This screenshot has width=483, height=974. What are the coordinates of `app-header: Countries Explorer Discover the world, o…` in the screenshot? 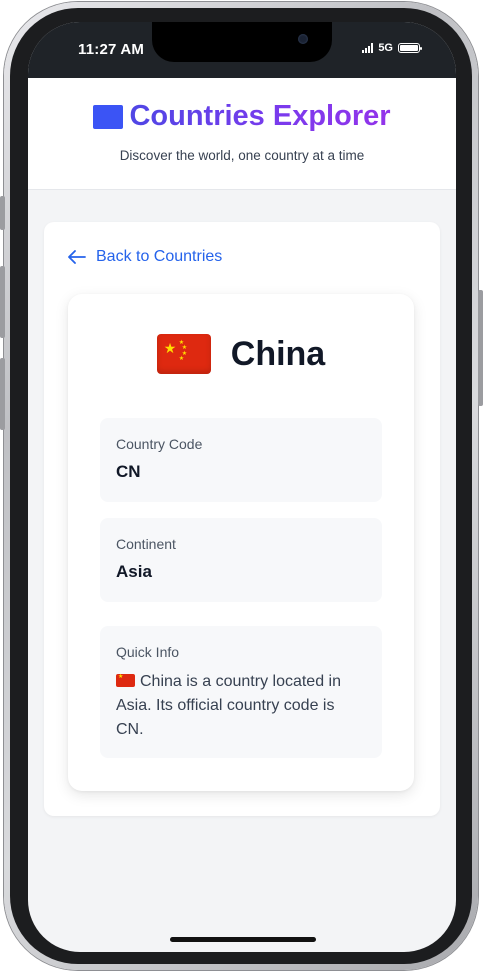 It's located at (242, 134).